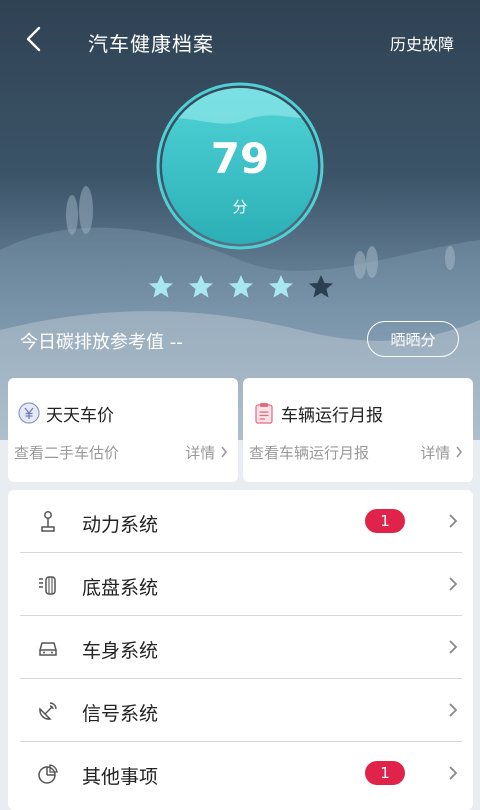 This screenshot has height=810, width=480. Describe the element at coordinates (101, 342) in the screenshot. I see `carbon-emission-text: 今日碳排放参考值 --` at that location.